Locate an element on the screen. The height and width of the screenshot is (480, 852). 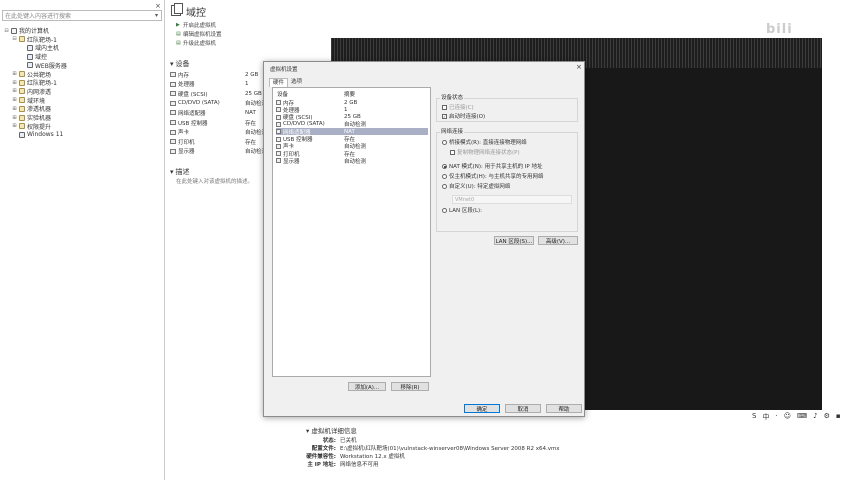
tree-item: ⊞ 实验机器 is located at coordinates (31, 117).